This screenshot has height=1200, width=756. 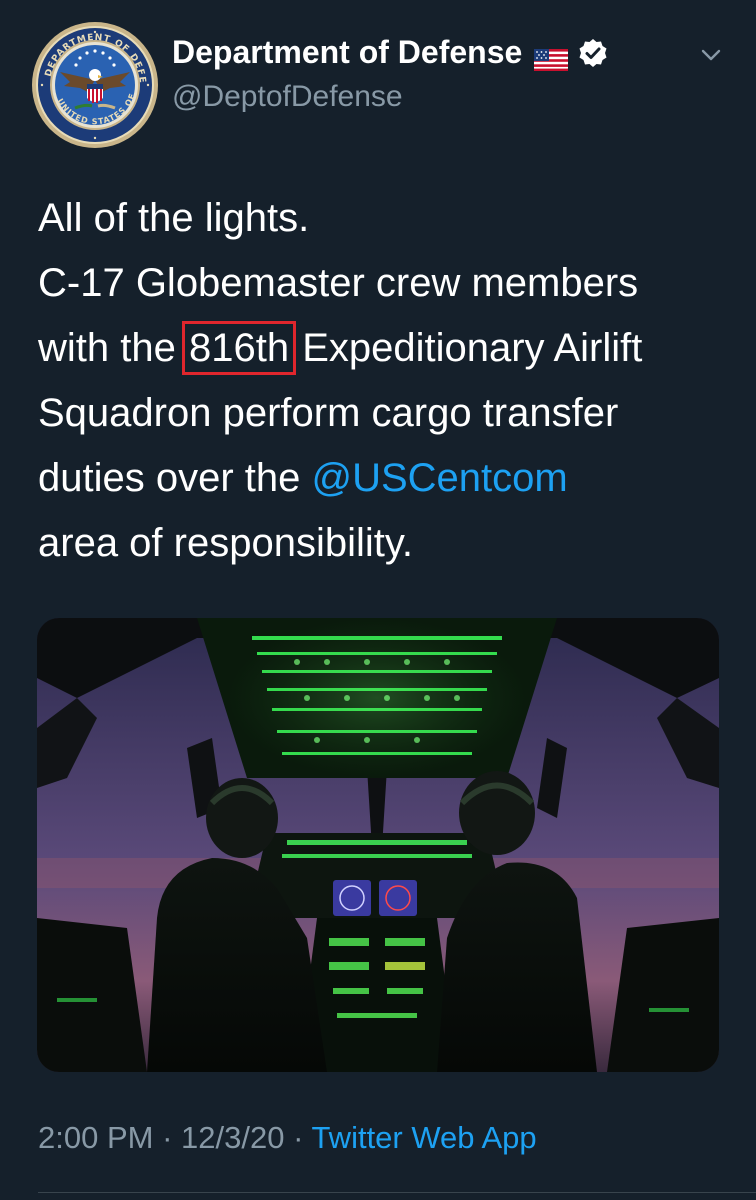 I want to click on tweet-text-segment: with the, so click(x=112, y=348).